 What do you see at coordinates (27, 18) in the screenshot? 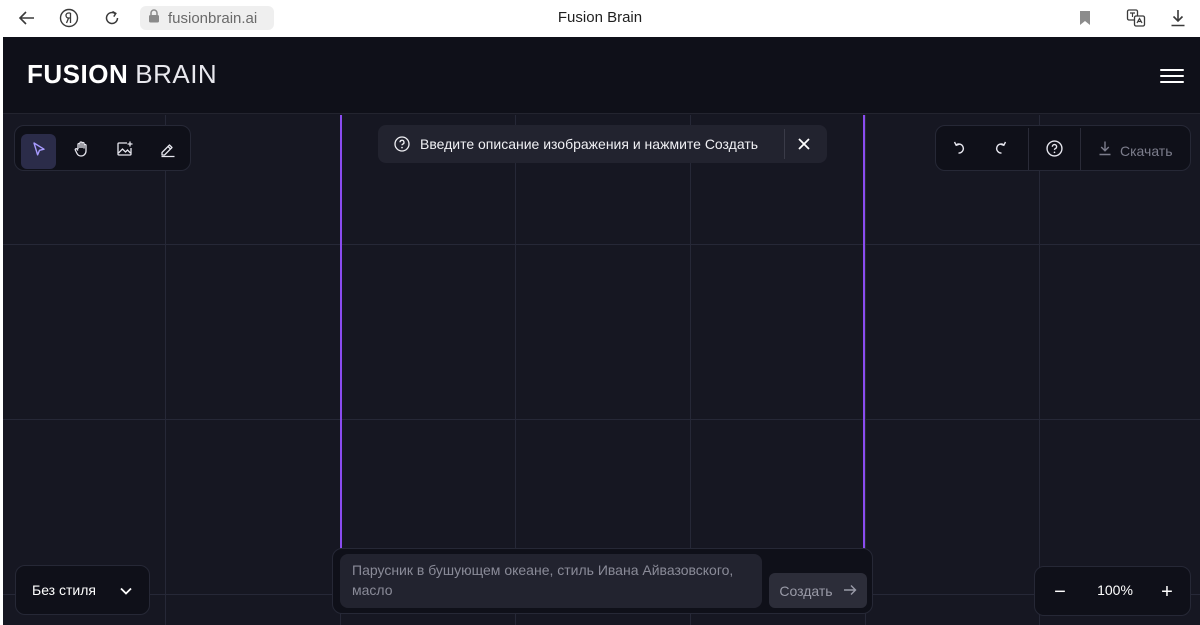
I see `back-arrow-icon` at bounding box center [27, 18].